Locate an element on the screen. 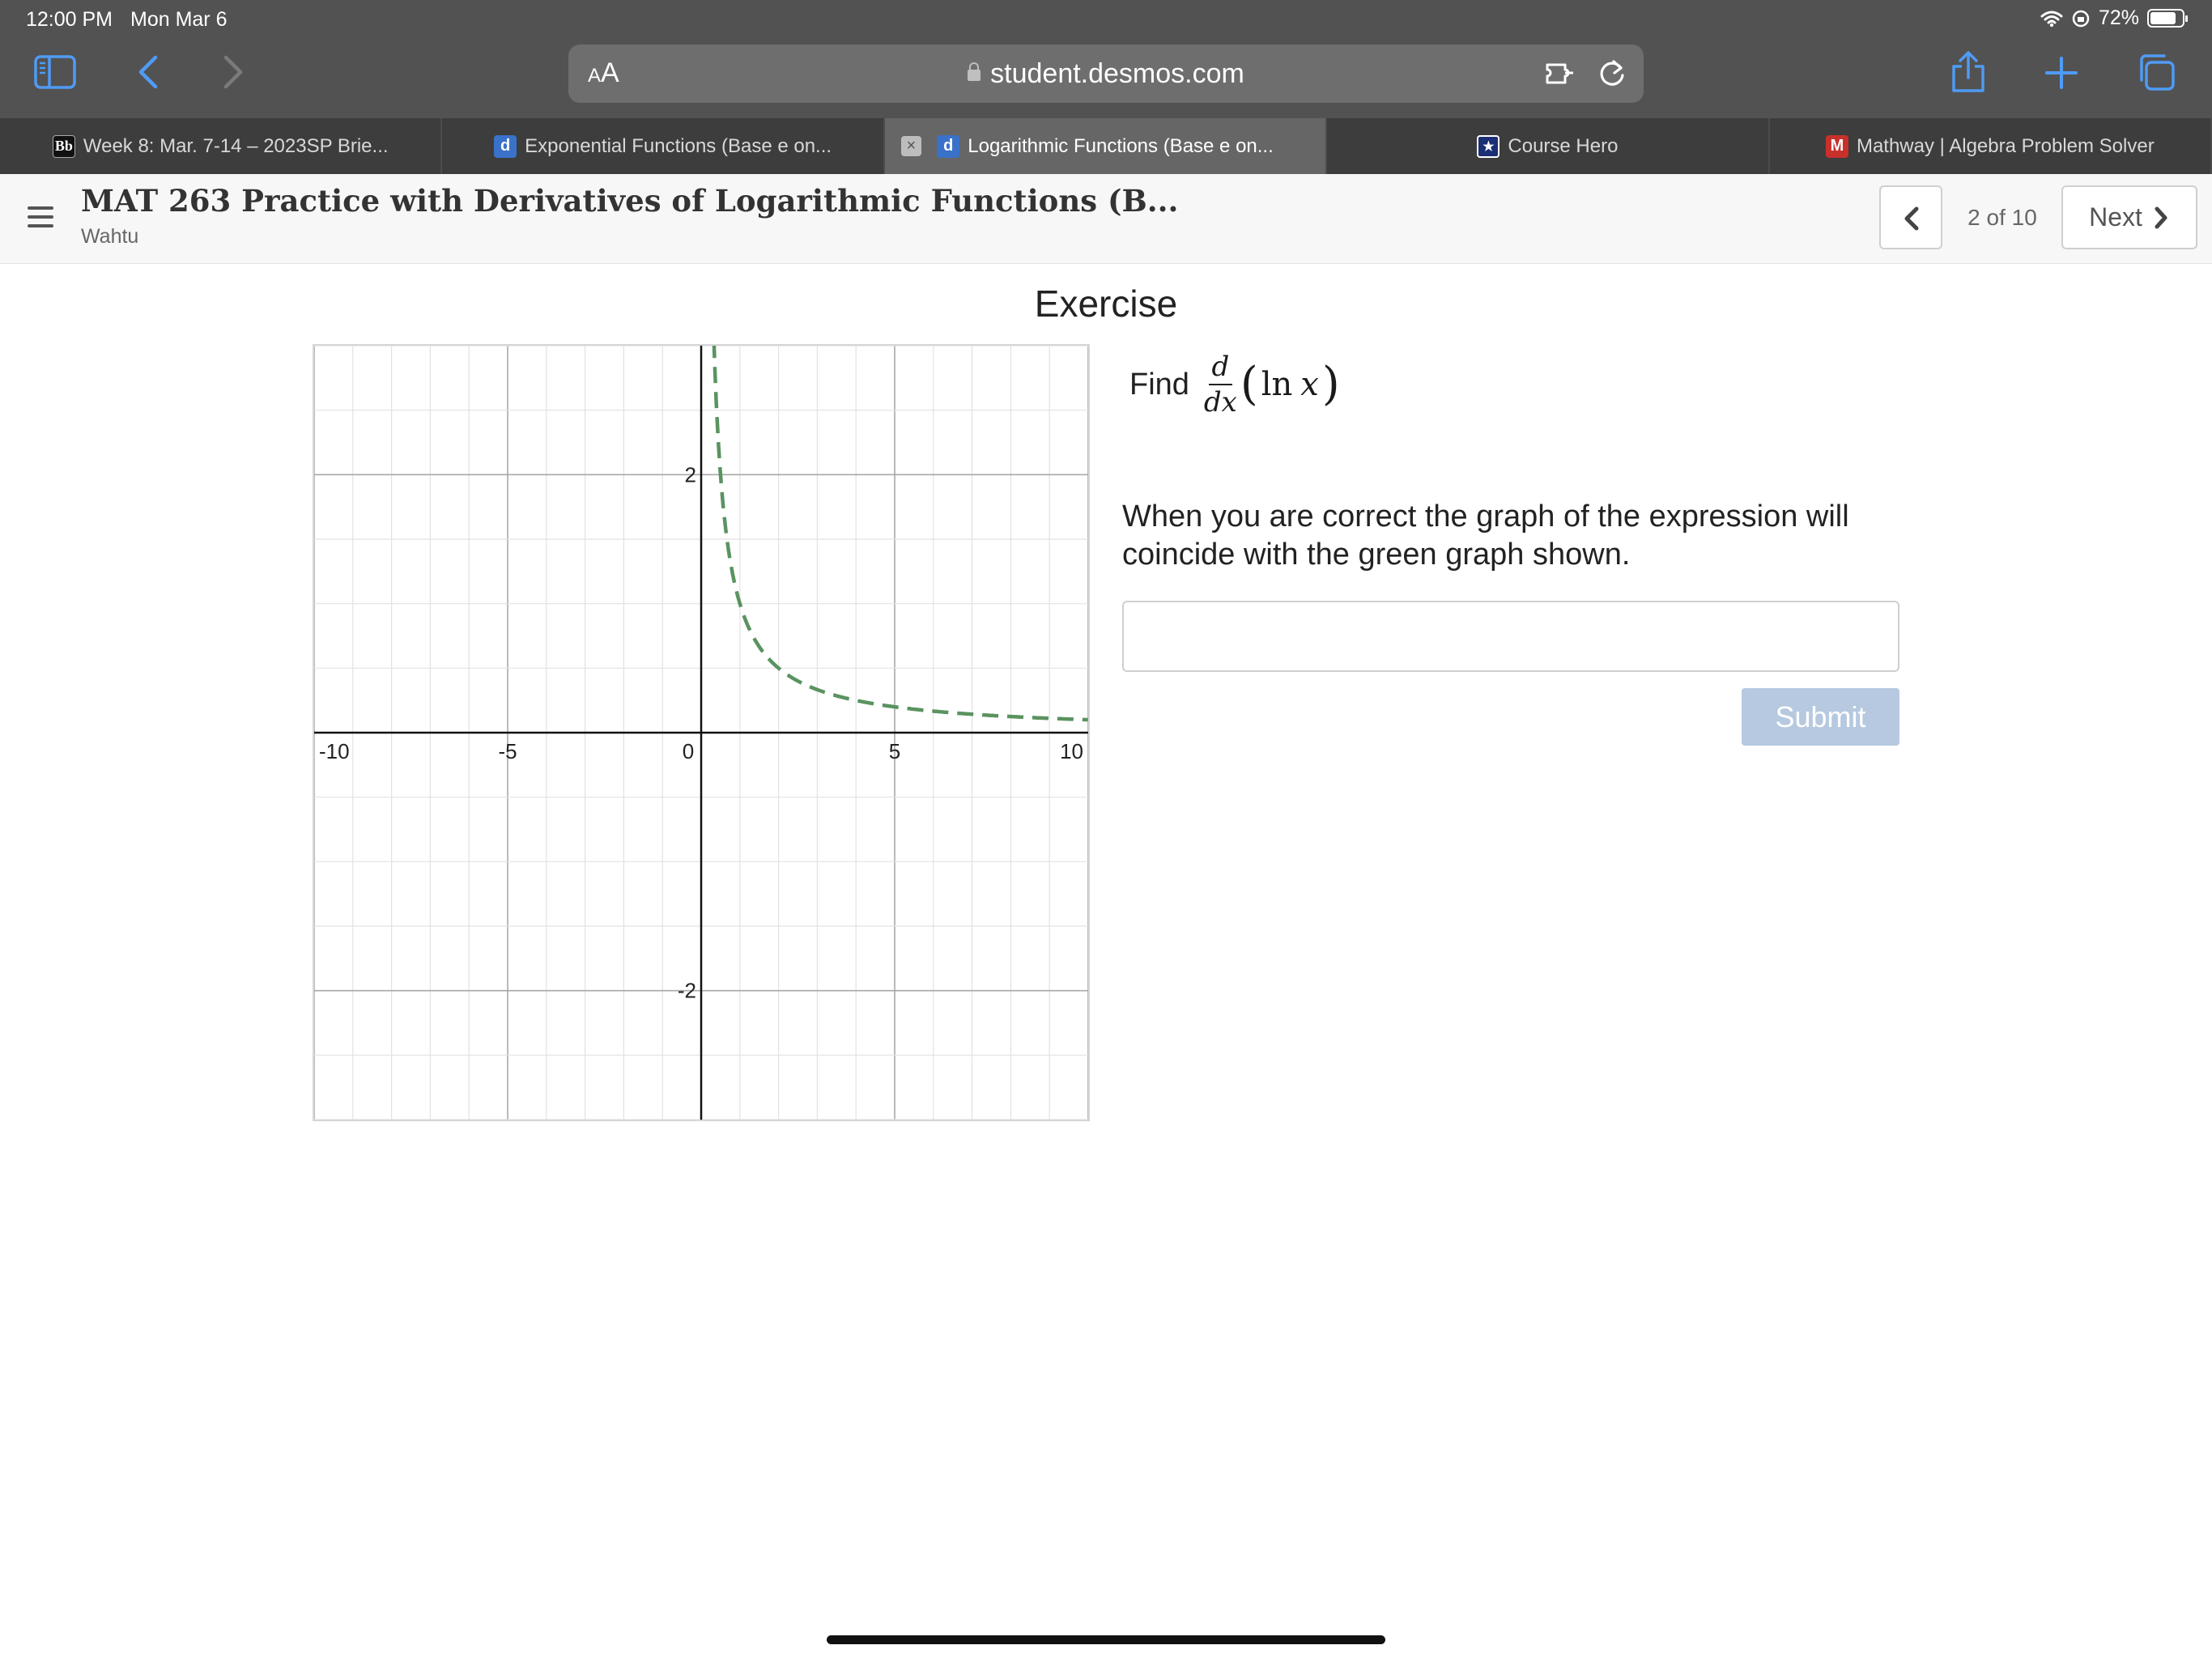 The image size is (2212, 1658). y-tick-label: 2 is located at coordinates (690, 474).